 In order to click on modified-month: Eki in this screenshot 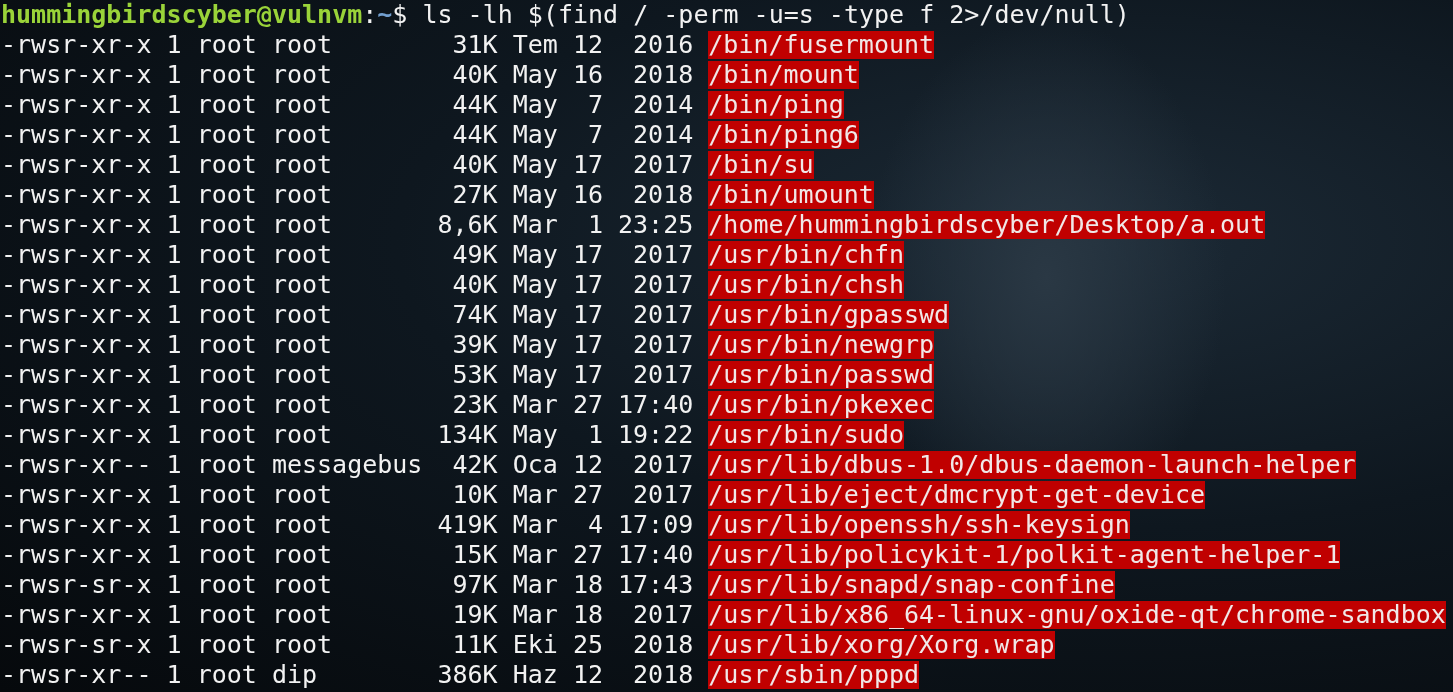, I will do `click(535, 644)`.